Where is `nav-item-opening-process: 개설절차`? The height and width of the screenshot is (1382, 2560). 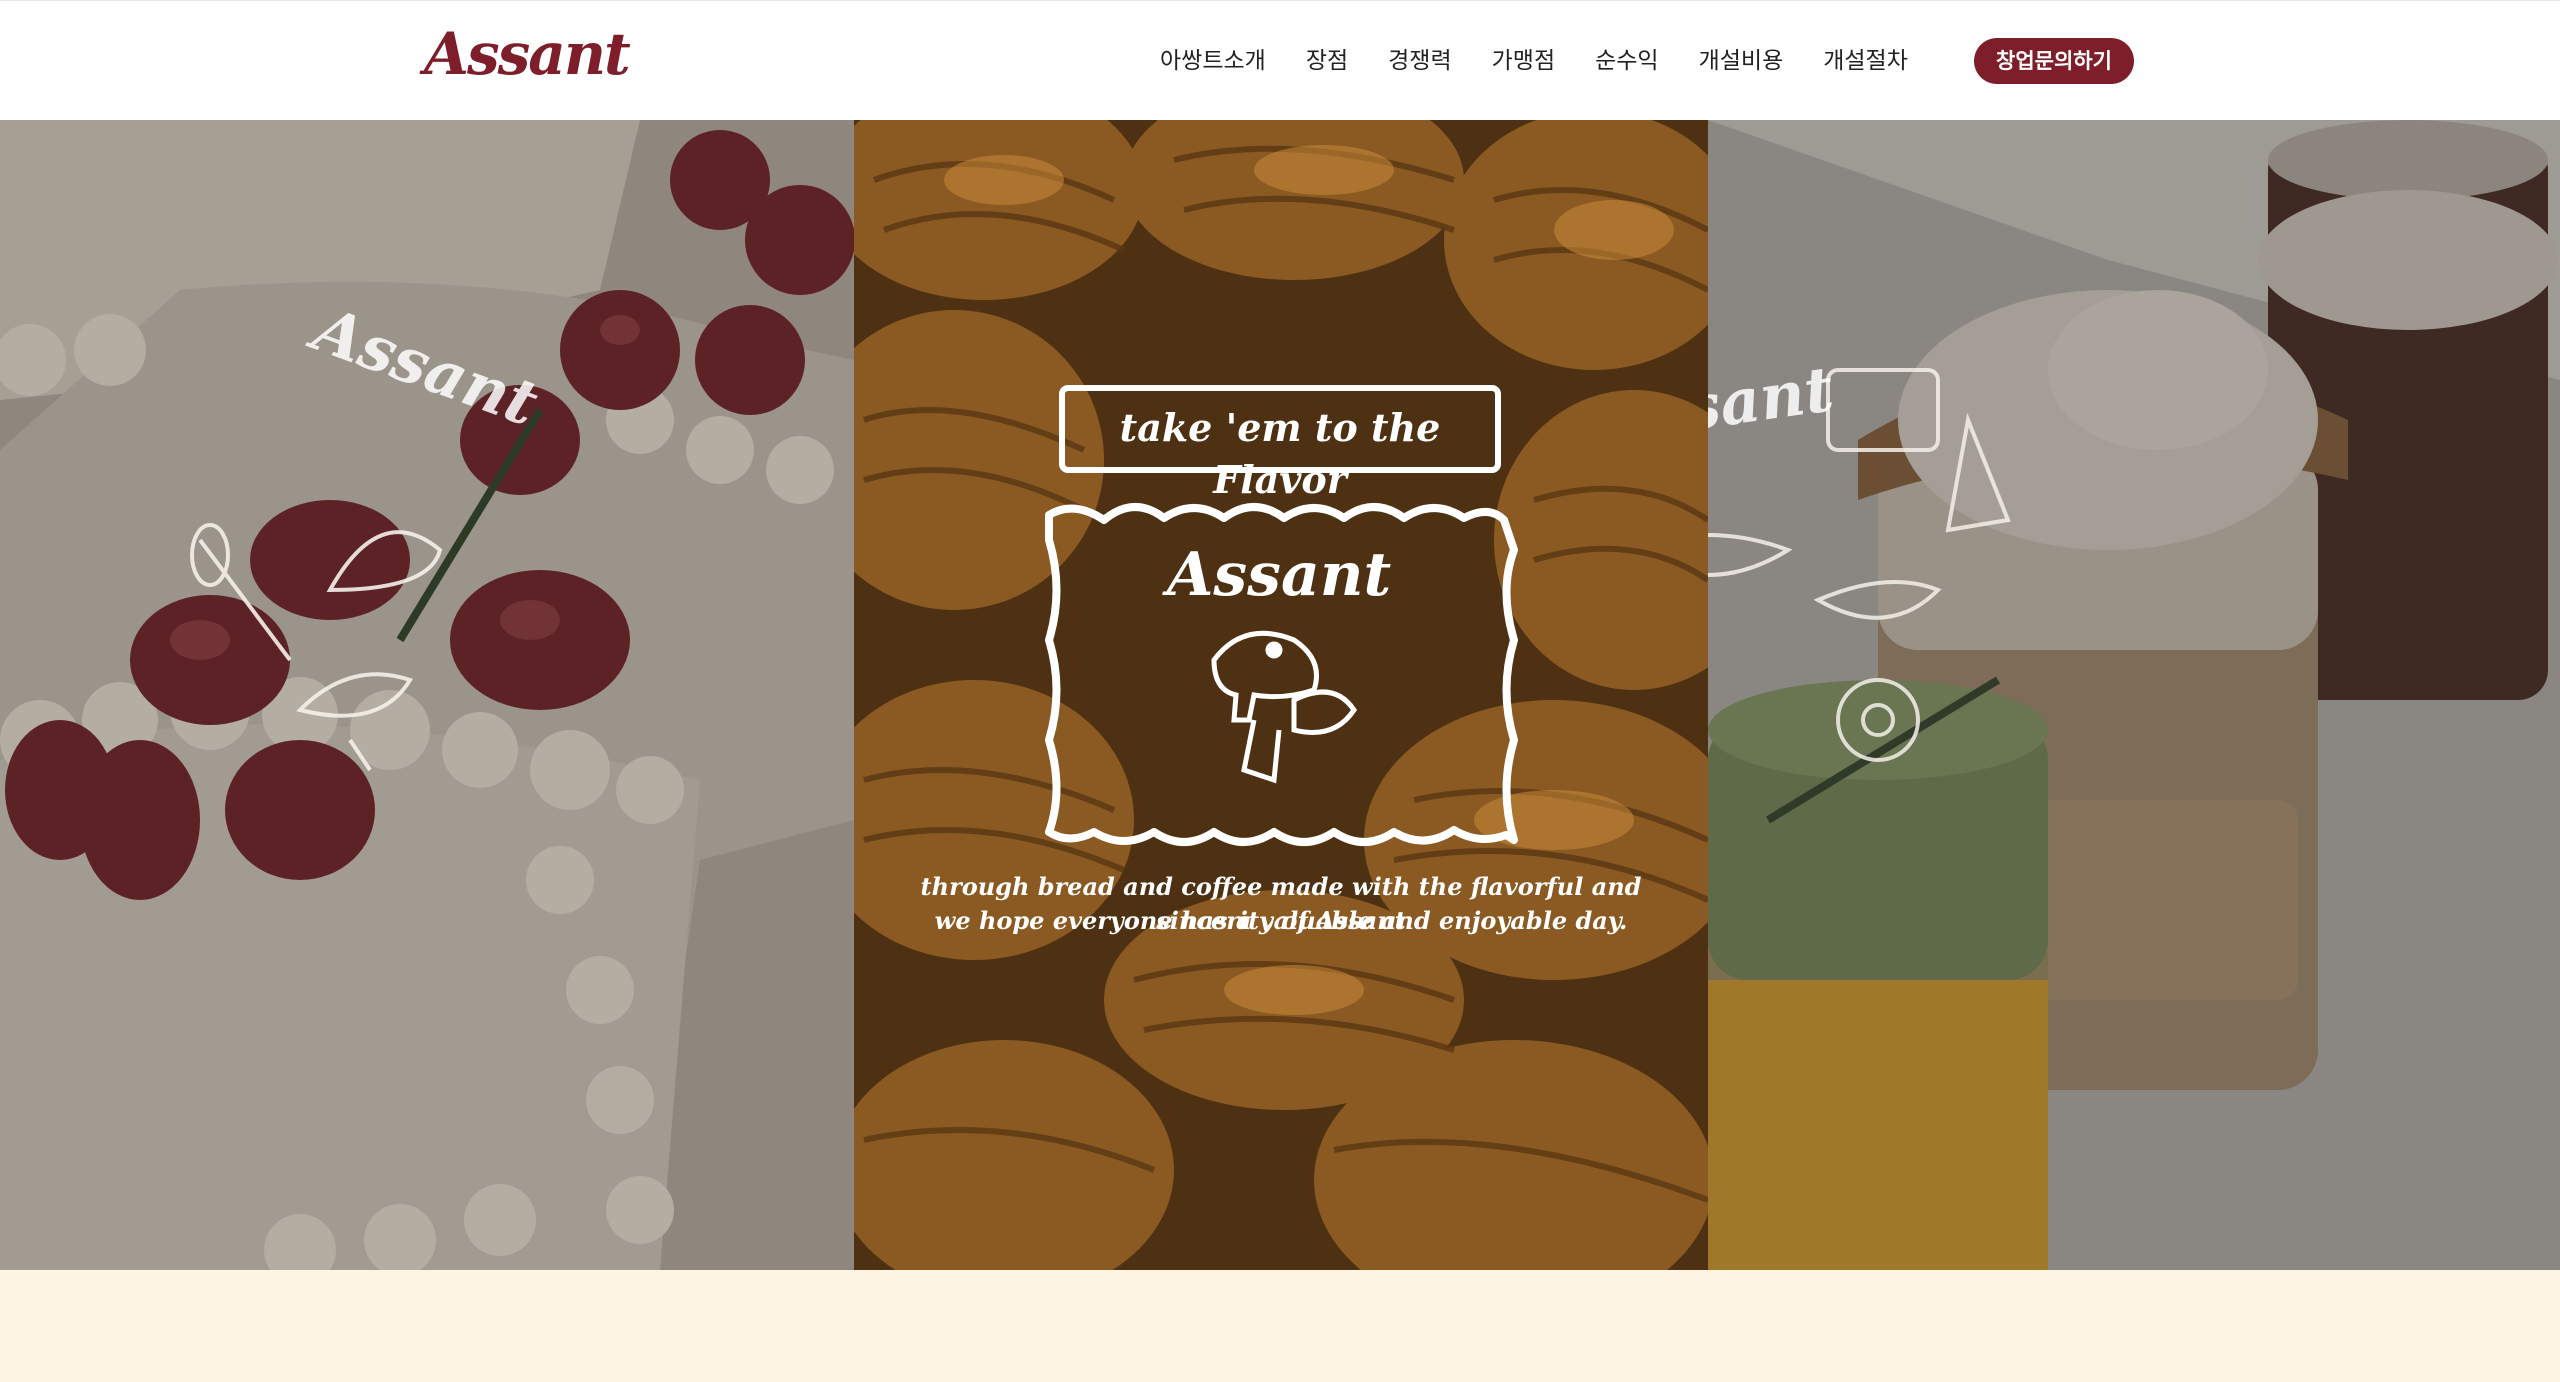 nav-item-opening-process: 개설절차 is located at coordinates (1865, 61).